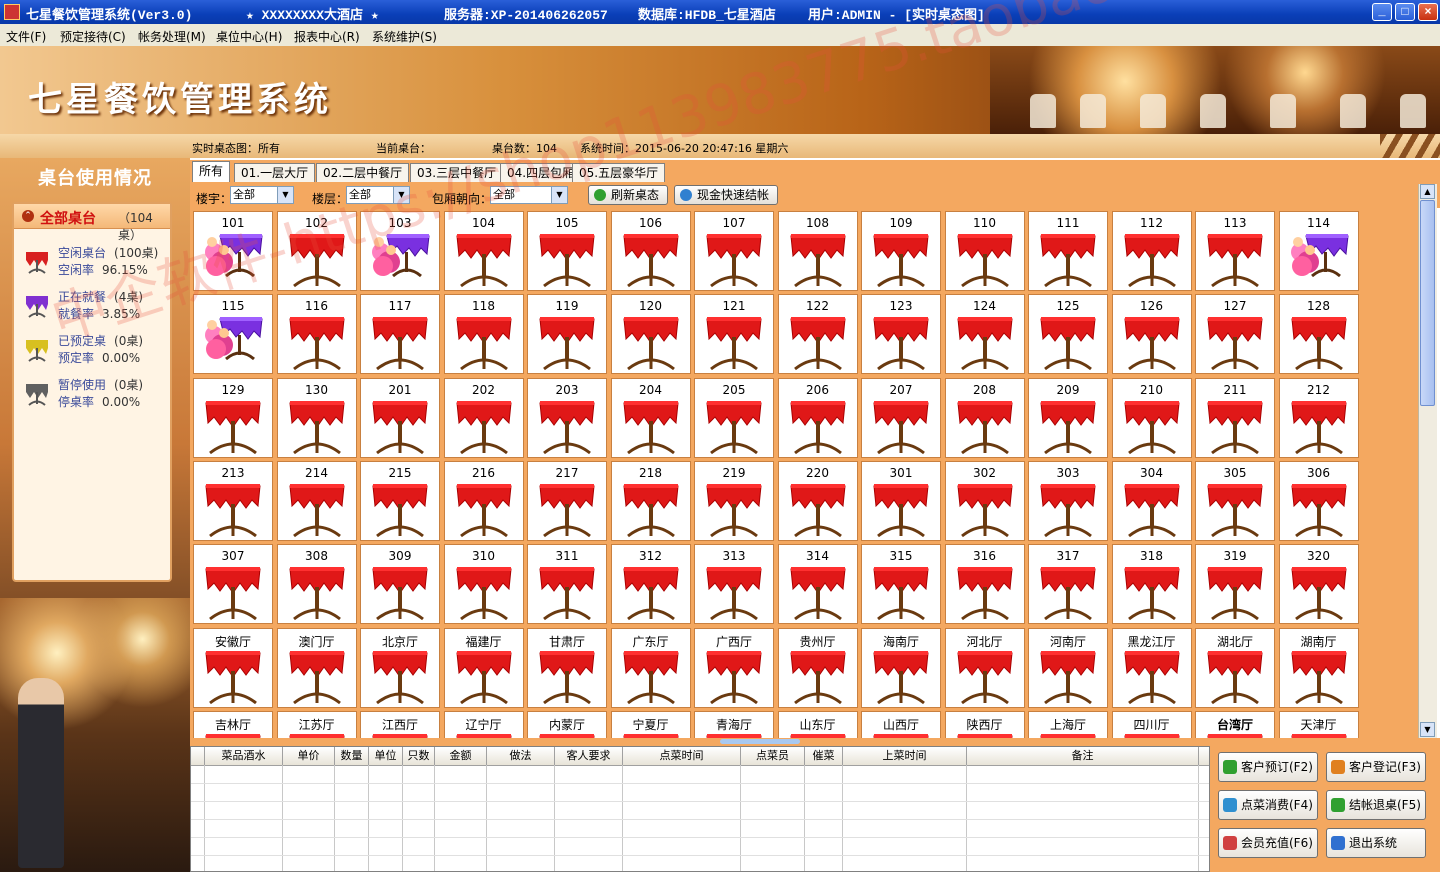 This screenshot has width=1440, height=872. Describe the element at coordinates (233, 251) in the screenshot. I see `table-tile: 101` at that location.